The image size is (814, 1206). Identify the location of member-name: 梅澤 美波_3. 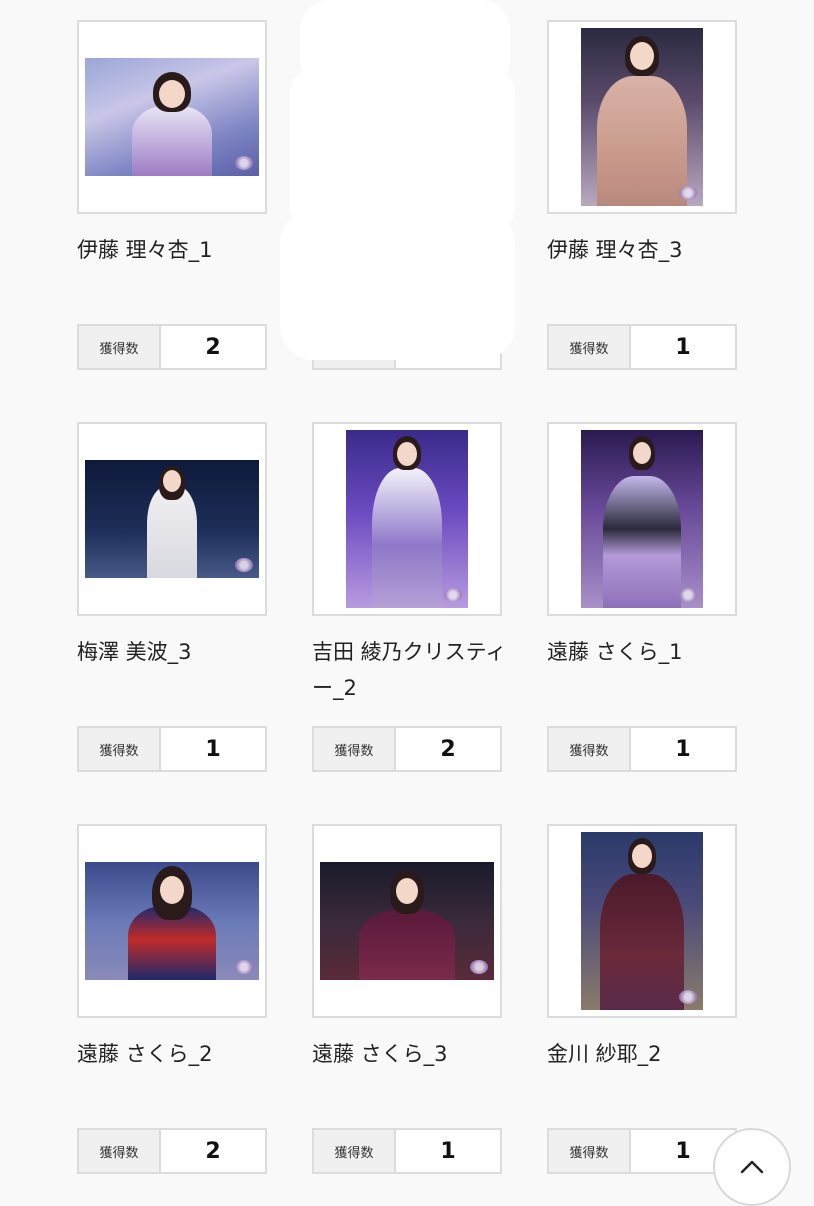
(134, 652).